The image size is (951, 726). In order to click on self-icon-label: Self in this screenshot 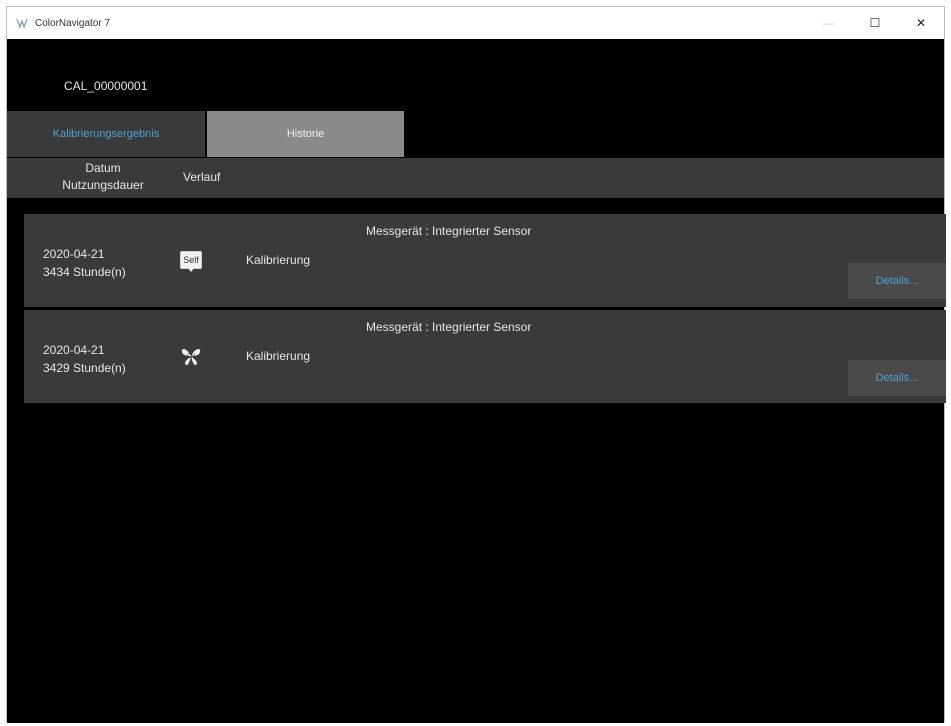, I will do `click(191, 261)`.